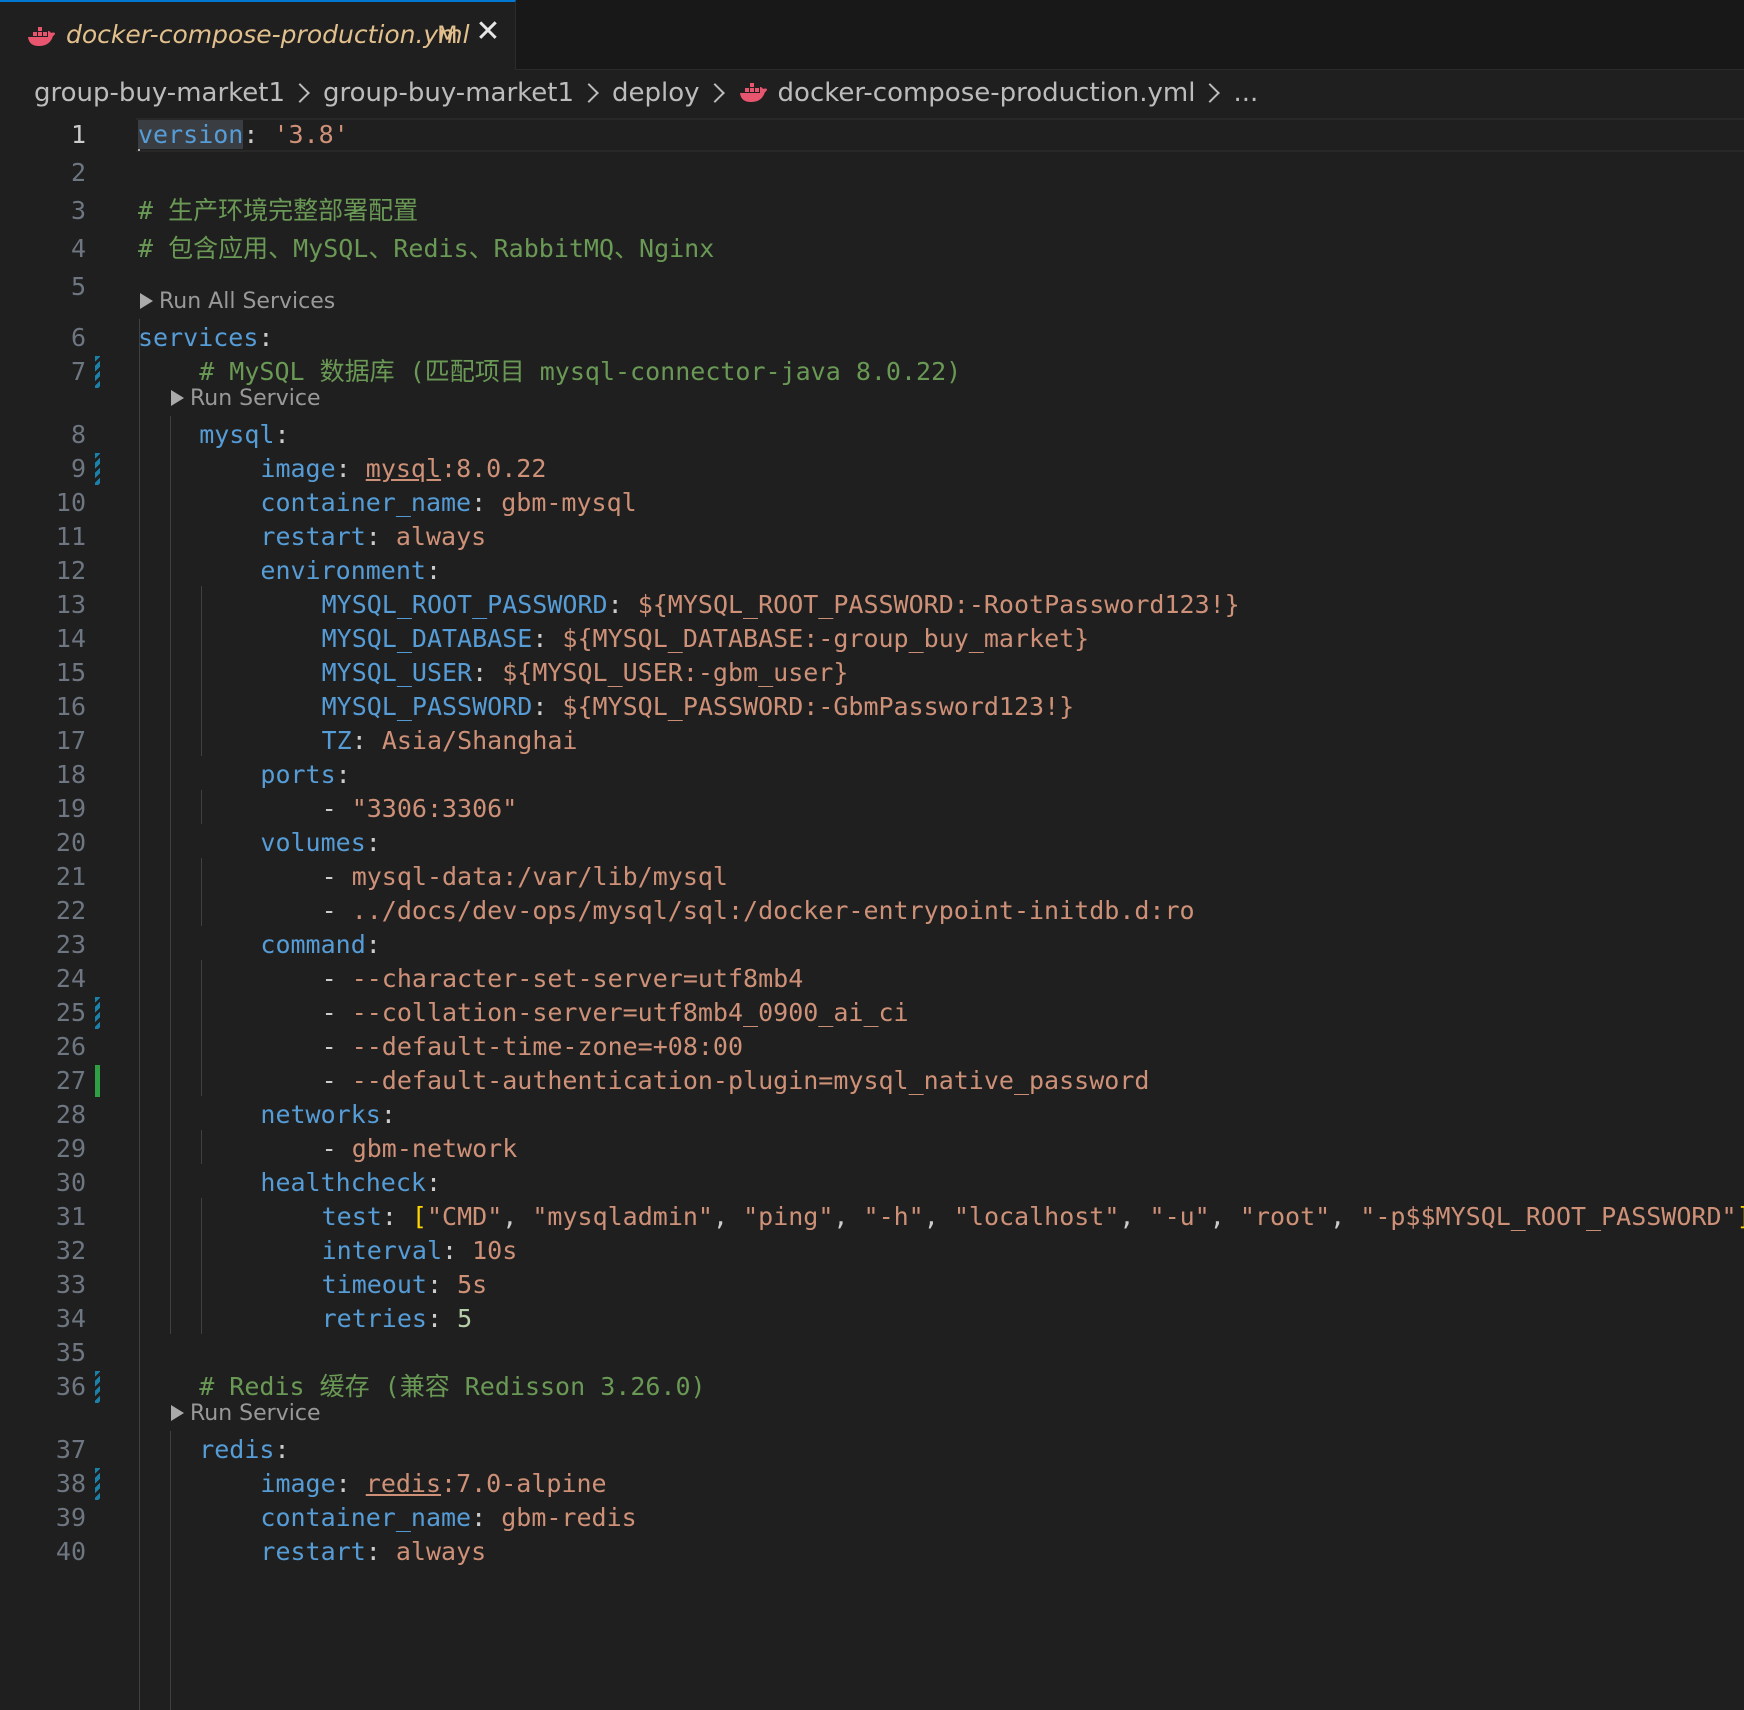 This screenshot has height=1710, width=1744. I want to click on line-number: 15, so click(70, 672).